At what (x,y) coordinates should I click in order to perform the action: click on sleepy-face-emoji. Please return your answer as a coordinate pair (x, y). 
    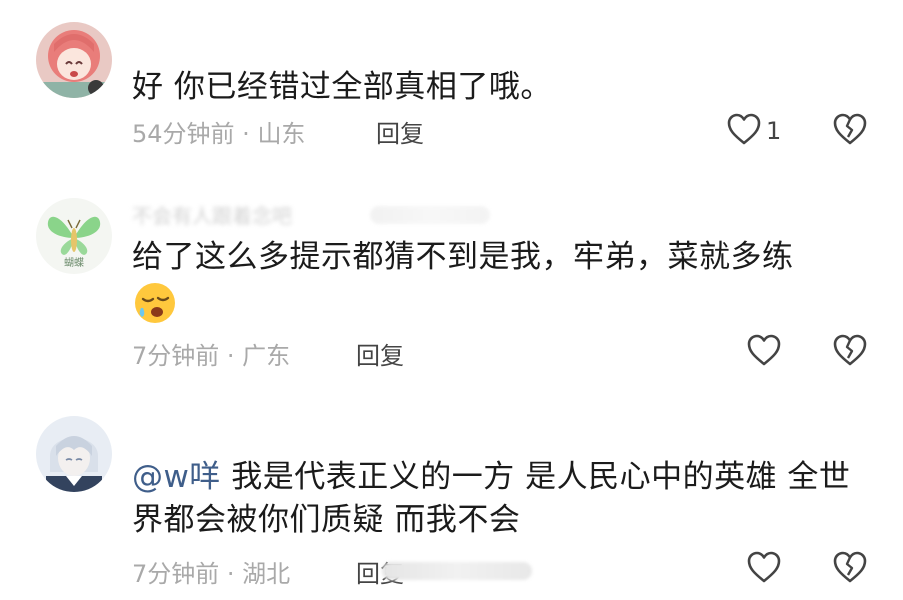
    Looking at the image, I should click on (155, 303).